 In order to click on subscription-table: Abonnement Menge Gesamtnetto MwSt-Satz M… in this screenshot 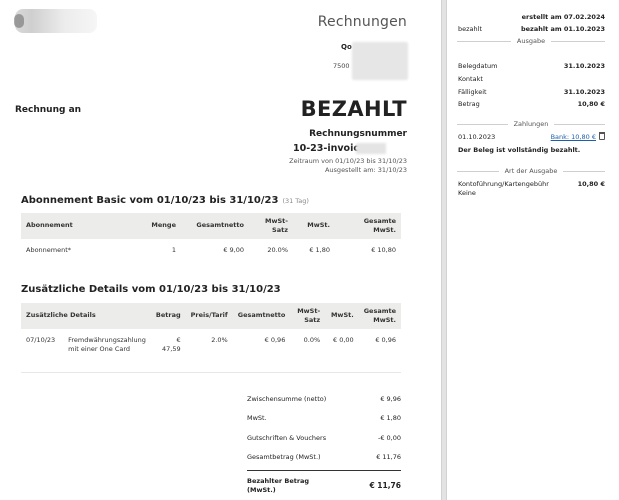, I will do `click(211, 236)`.